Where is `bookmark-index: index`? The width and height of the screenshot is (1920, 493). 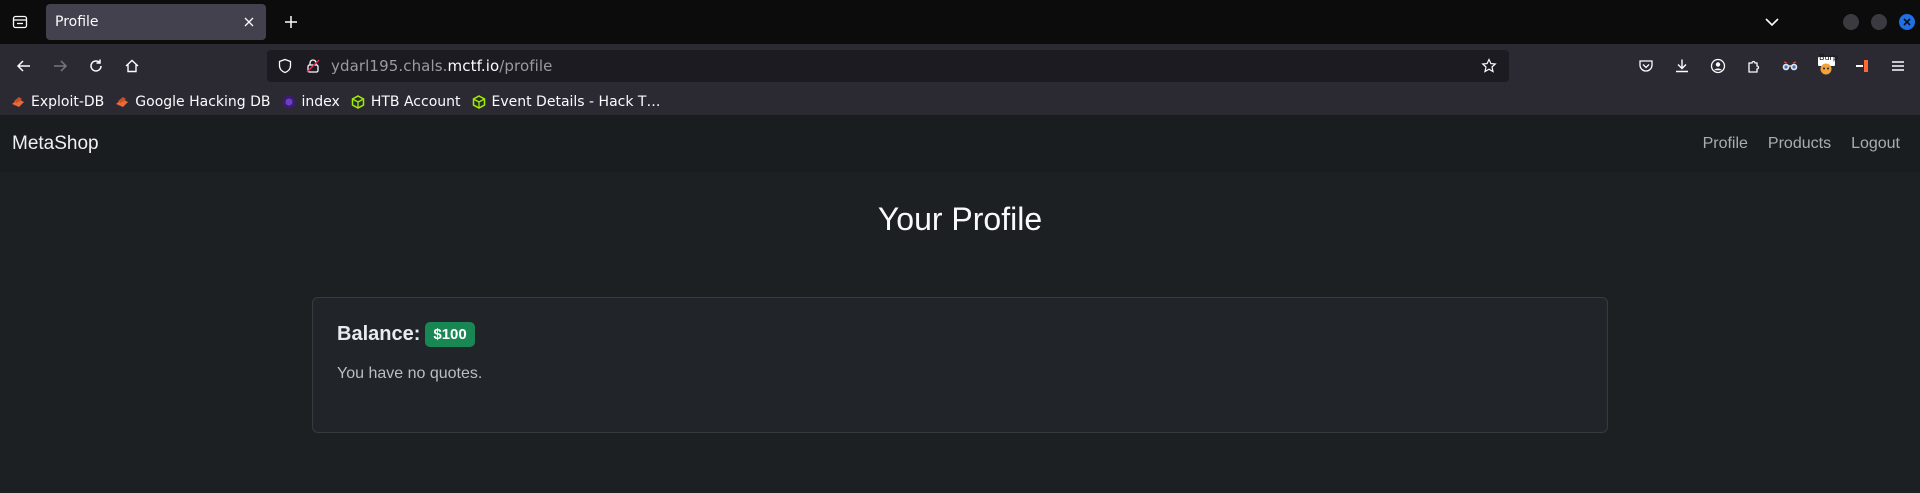
bookmark-index: index is located at coordinates (310, 102).